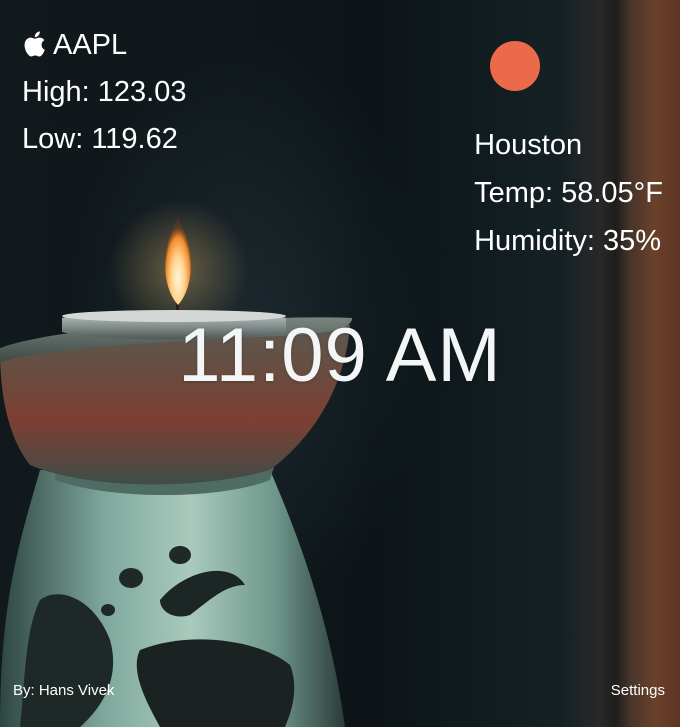 The width and height of the screenshot is (680, 727). I want to click on weather-temp: Temp: 58.05°F, so click(568, 193).